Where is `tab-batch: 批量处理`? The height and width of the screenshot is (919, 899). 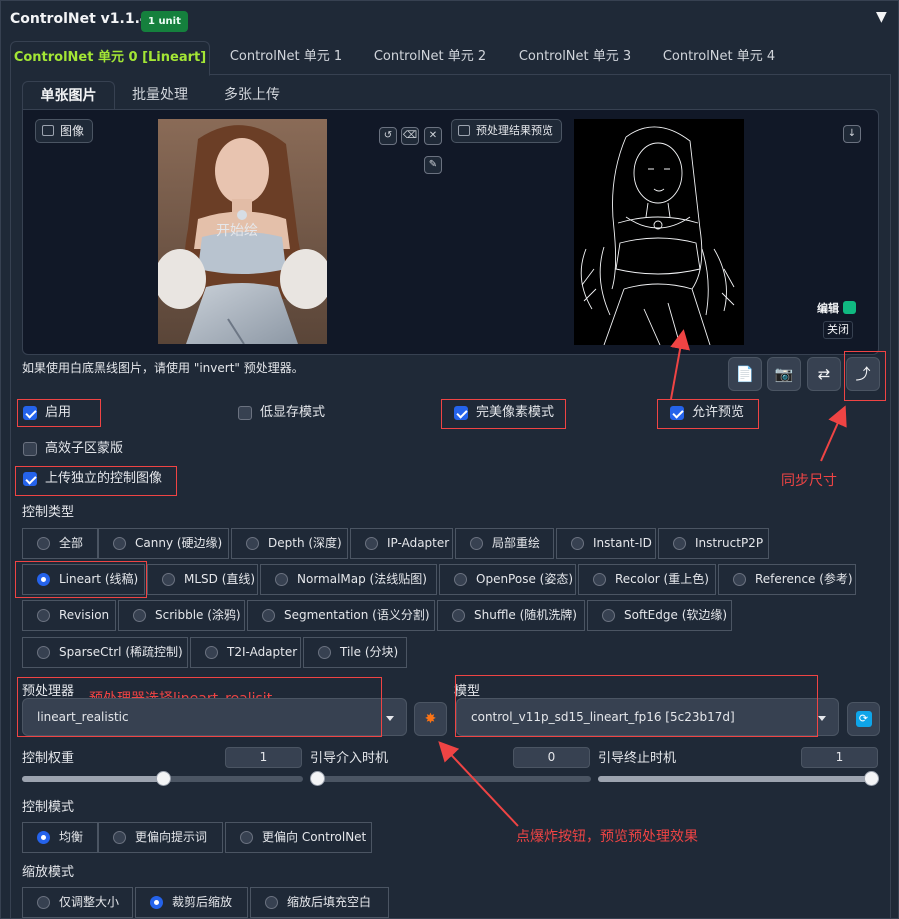 tab-batch: 批量处理 is located at coordinates (160, 96).